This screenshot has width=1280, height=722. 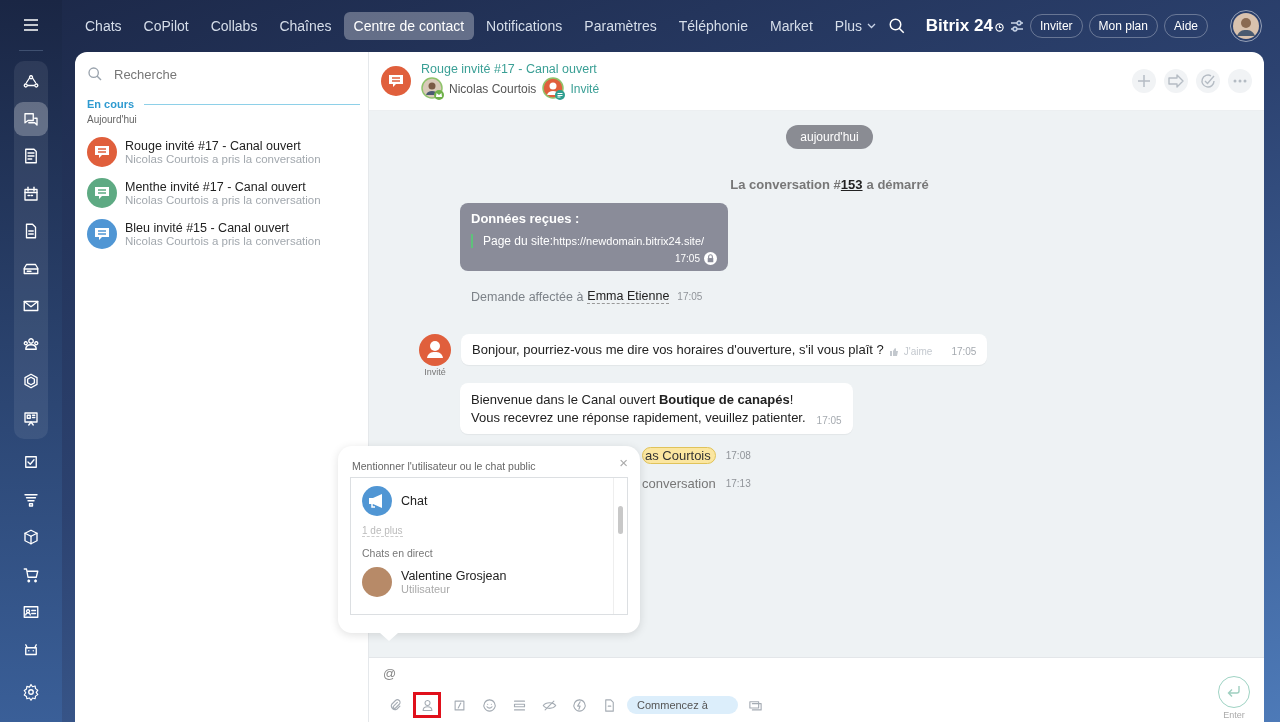 I want to click on sliders-icon, so click(x=1016, y=26).